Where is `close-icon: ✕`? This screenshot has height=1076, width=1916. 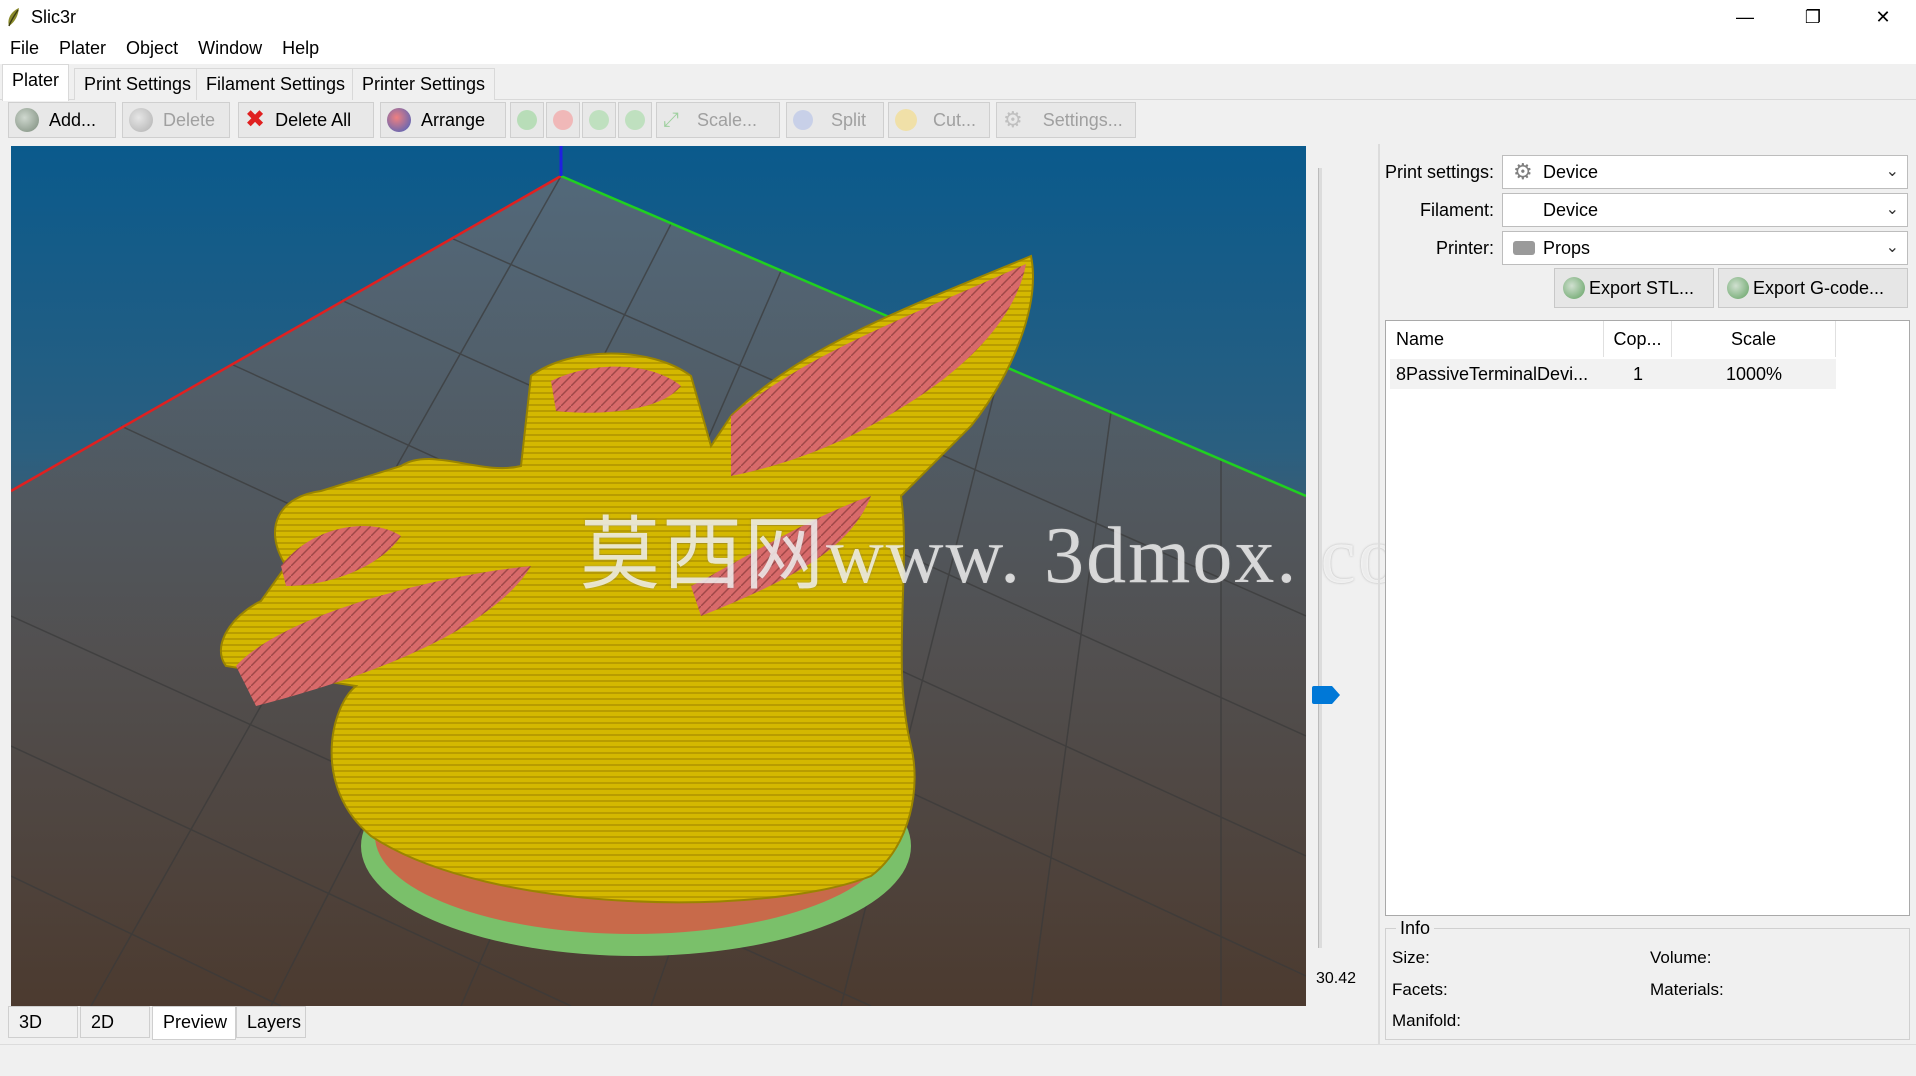
close-icon: ✕ is located at coordinates (1883, 16).